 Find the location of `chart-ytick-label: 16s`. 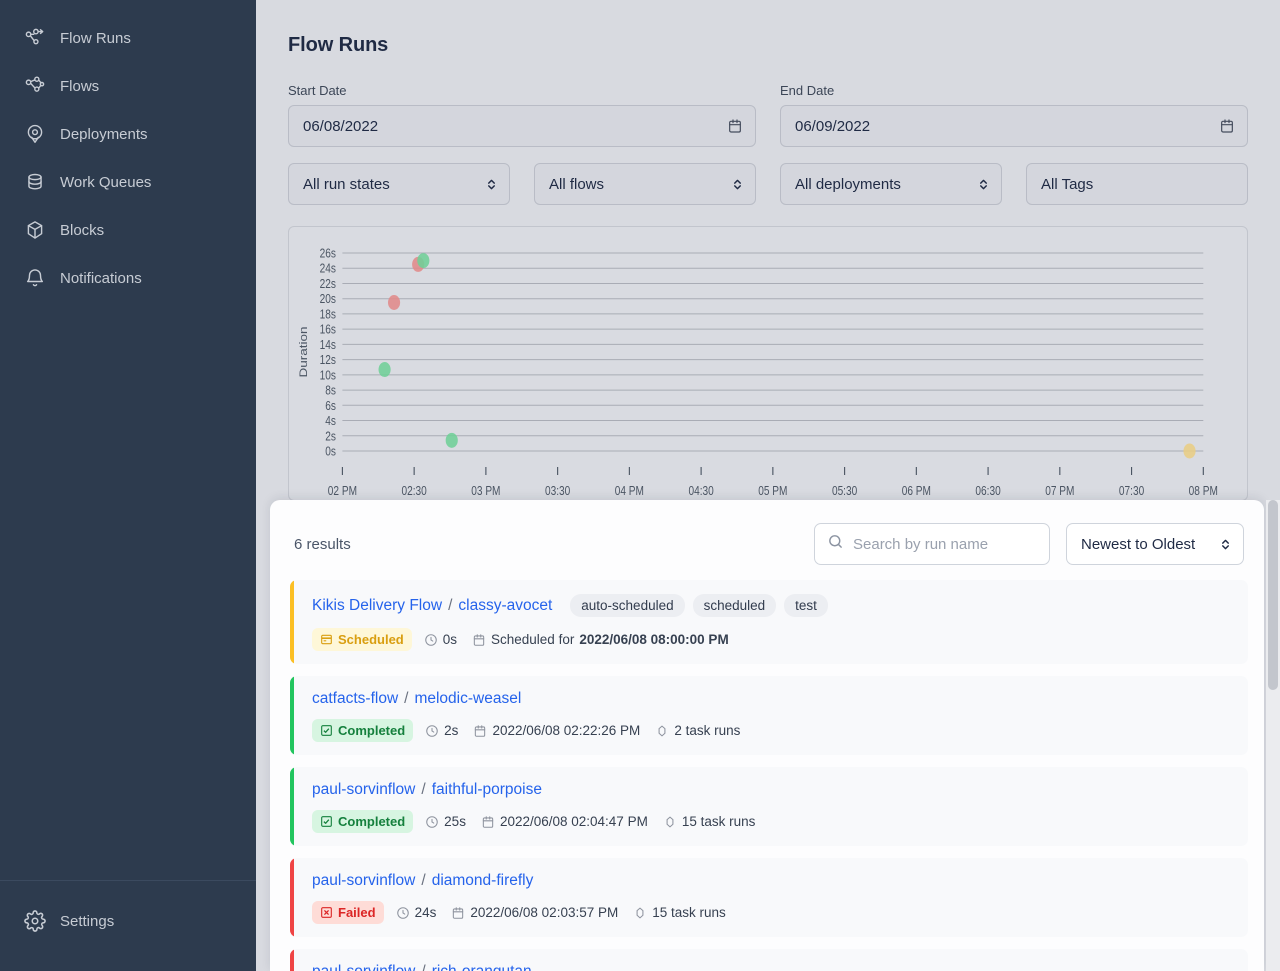

chart-ytick-label: 16s is located at coordinates (328, 330).